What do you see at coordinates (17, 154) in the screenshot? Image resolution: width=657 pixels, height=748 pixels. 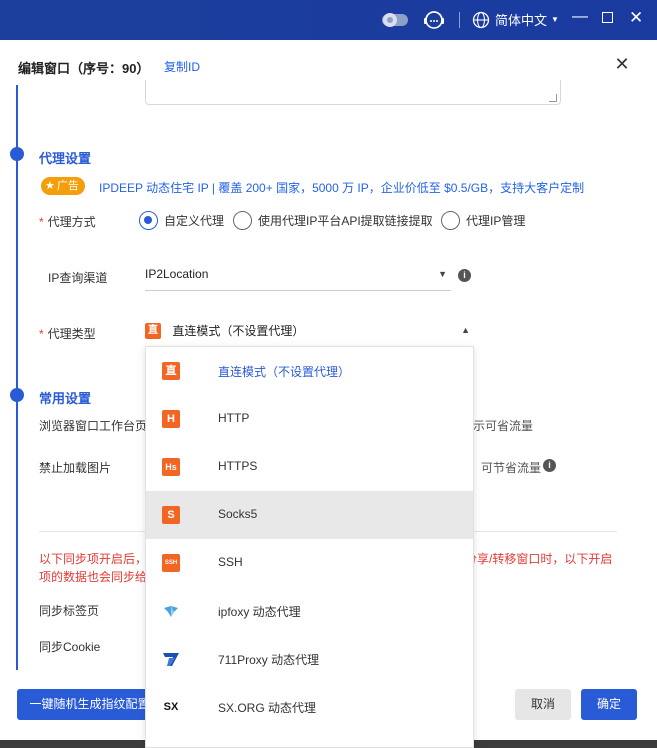 I see `timeline-dot-proxy` at bounding box center [17, 154].